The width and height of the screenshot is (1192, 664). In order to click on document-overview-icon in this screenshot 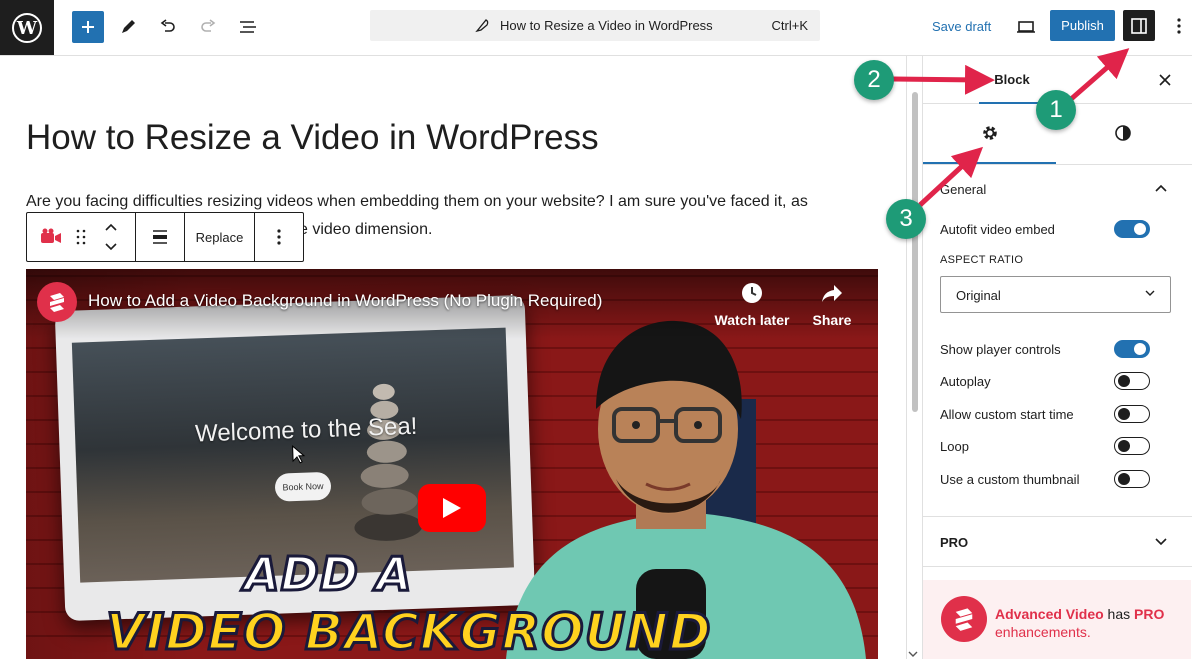, I will do `click(248, 27)`.